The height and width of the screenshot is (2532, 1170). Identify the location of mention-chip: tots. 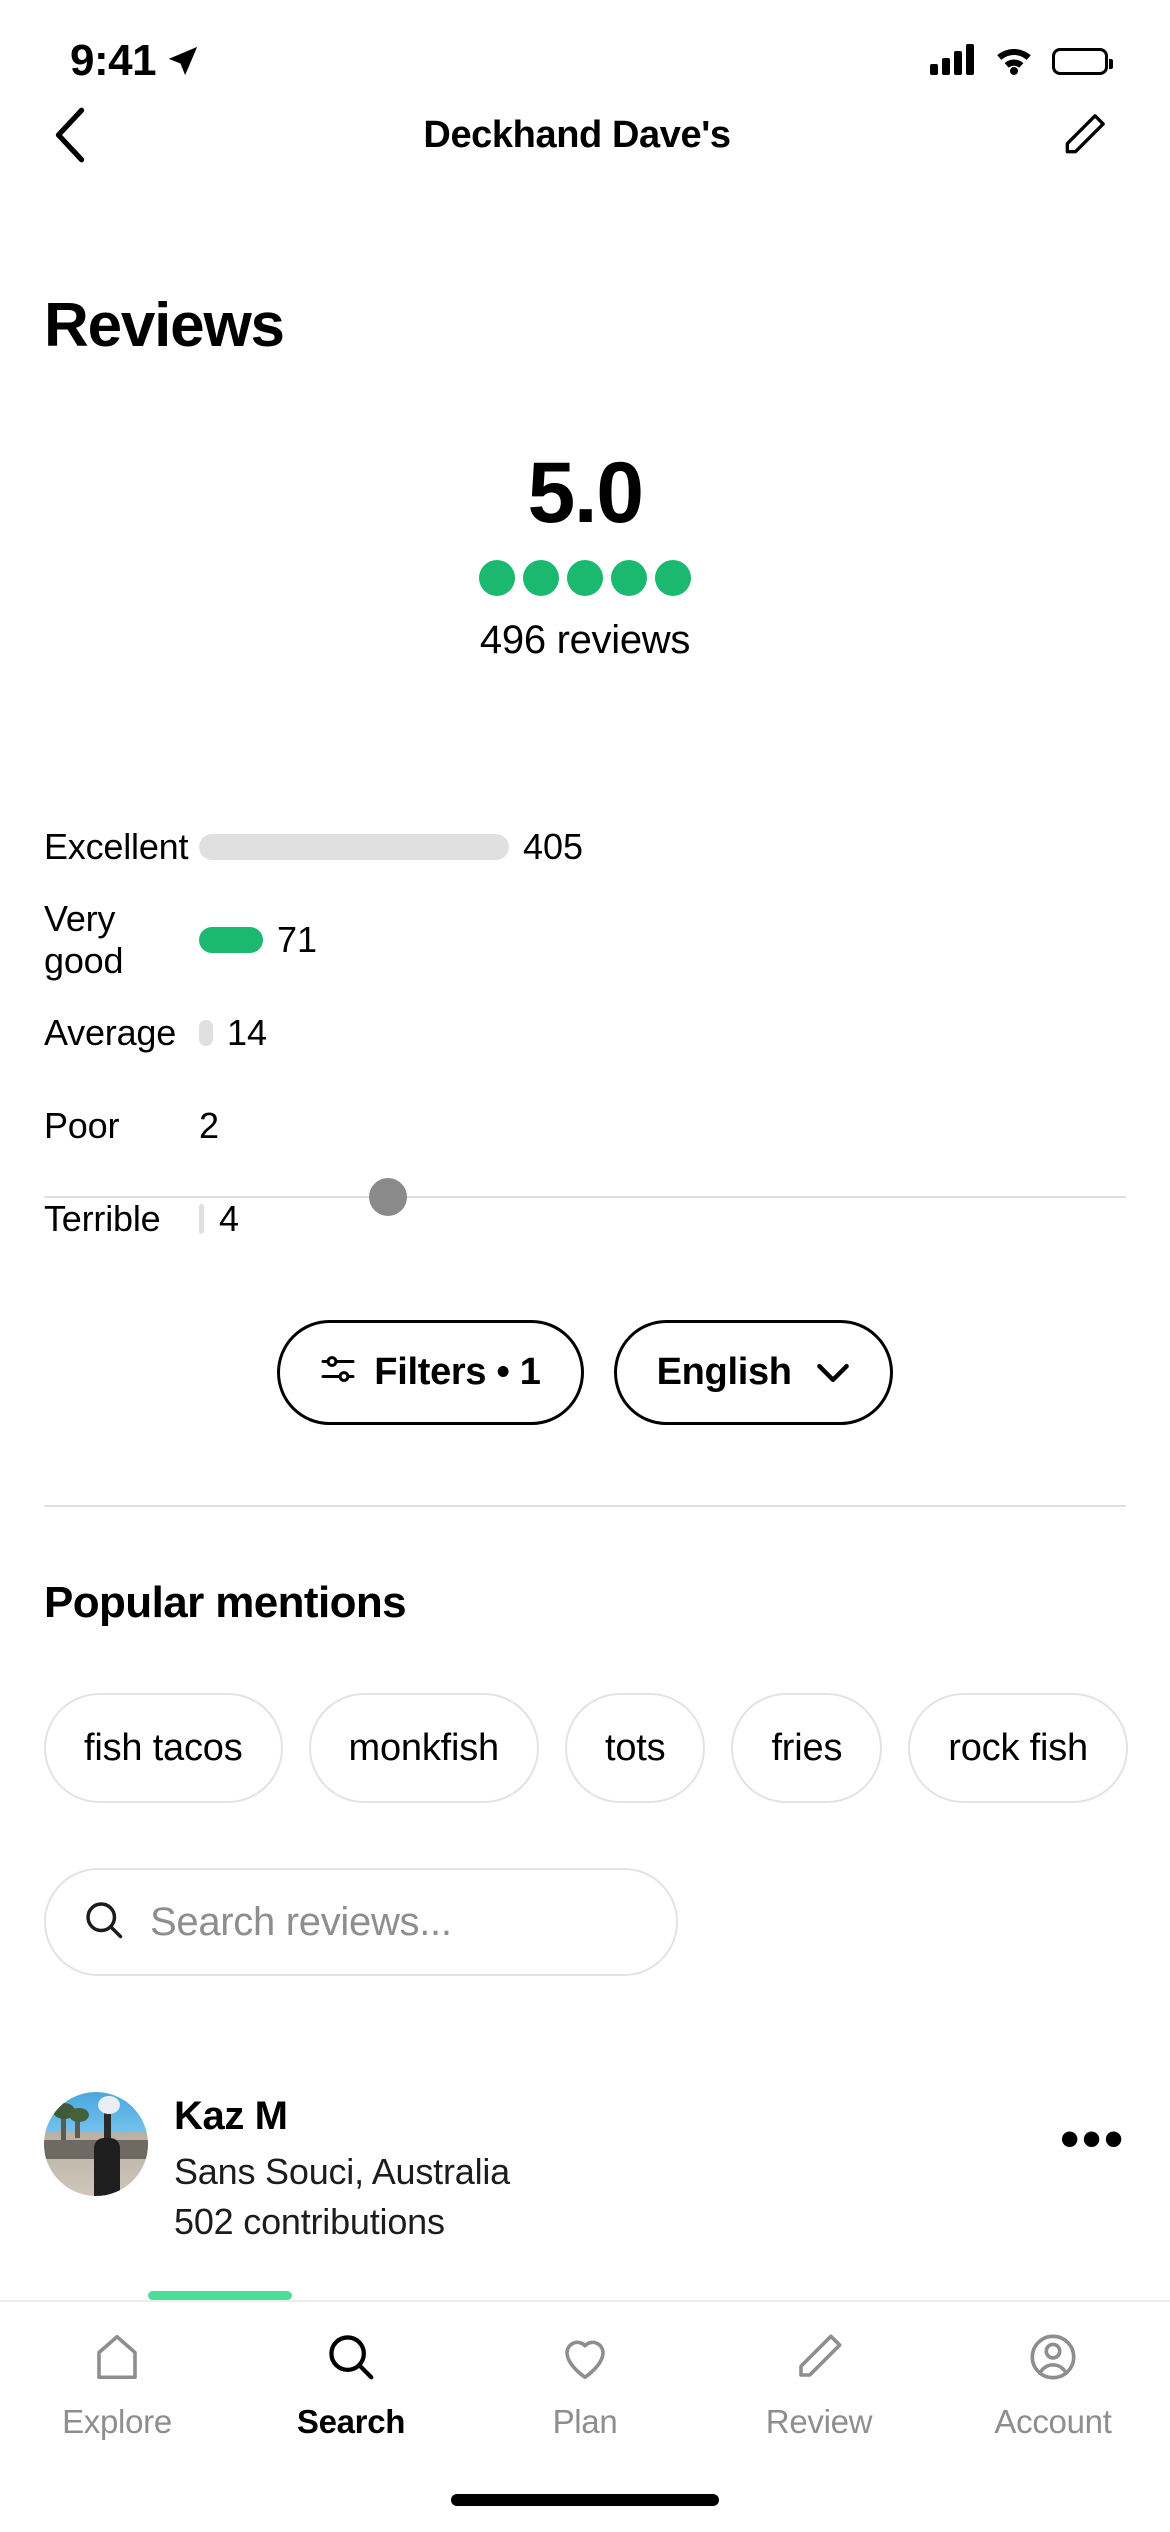
(635, 1748).